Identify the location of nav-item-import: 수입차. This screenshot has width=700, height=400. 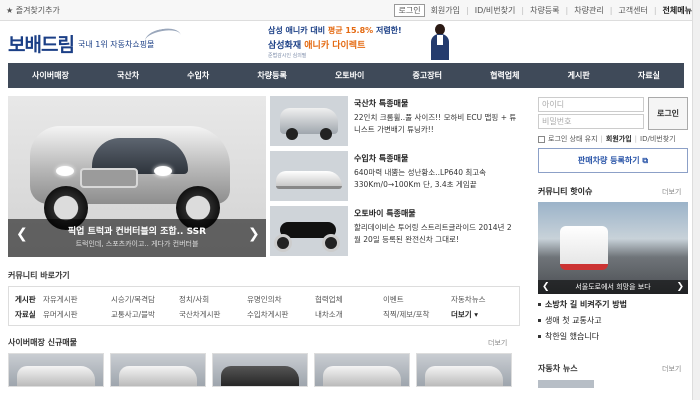
(198, 75).